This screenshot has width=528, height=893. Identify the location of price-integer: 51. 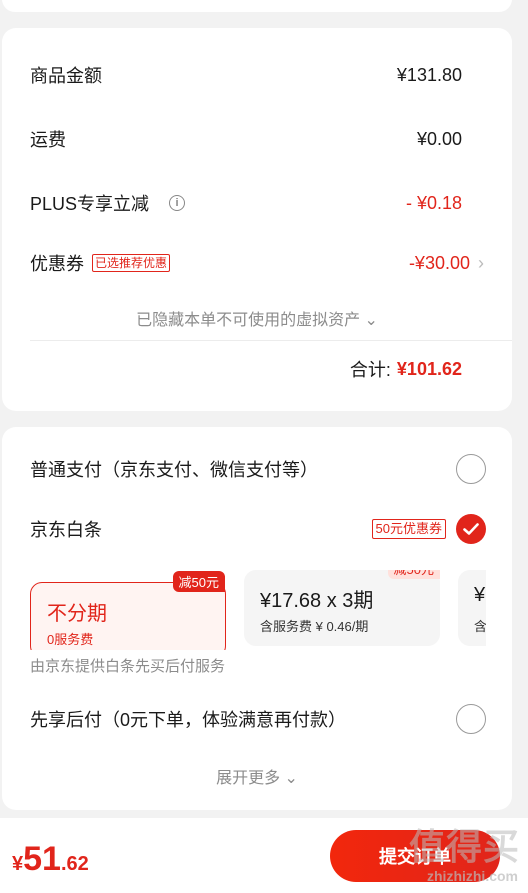
(42, 859).